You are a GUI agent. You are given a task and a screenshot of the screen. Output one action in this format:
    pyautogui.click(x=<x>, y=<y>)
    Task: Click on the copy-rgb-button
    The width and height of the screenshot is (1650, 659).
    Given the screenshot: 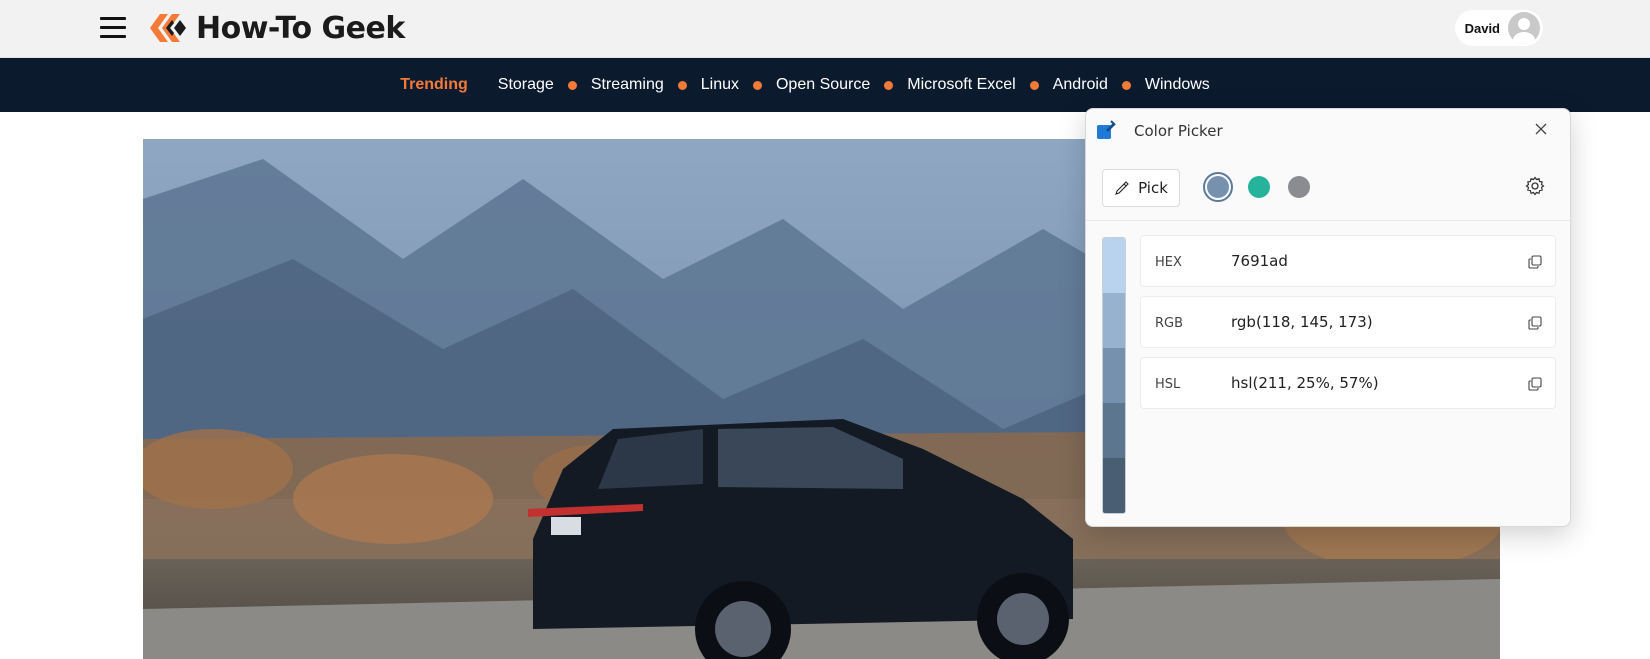 What is the action you would take?
    pyautogui.click(x=1535, y=323)
    